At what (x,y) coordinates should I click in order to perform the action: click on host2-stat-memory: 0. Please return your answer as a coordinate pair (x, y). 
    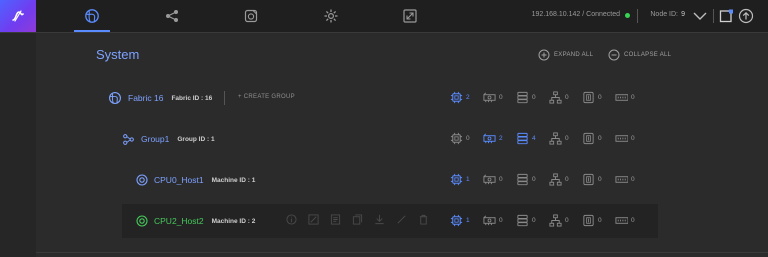
    Looking at the image, I should click on (598, 220).